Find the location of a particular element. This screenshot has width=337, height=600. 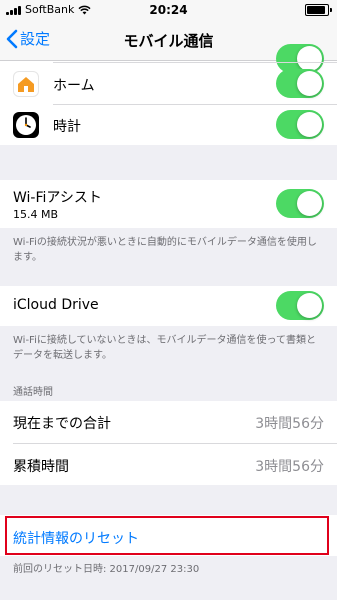

app-name: 時計 is located at coordinates (67, 127).